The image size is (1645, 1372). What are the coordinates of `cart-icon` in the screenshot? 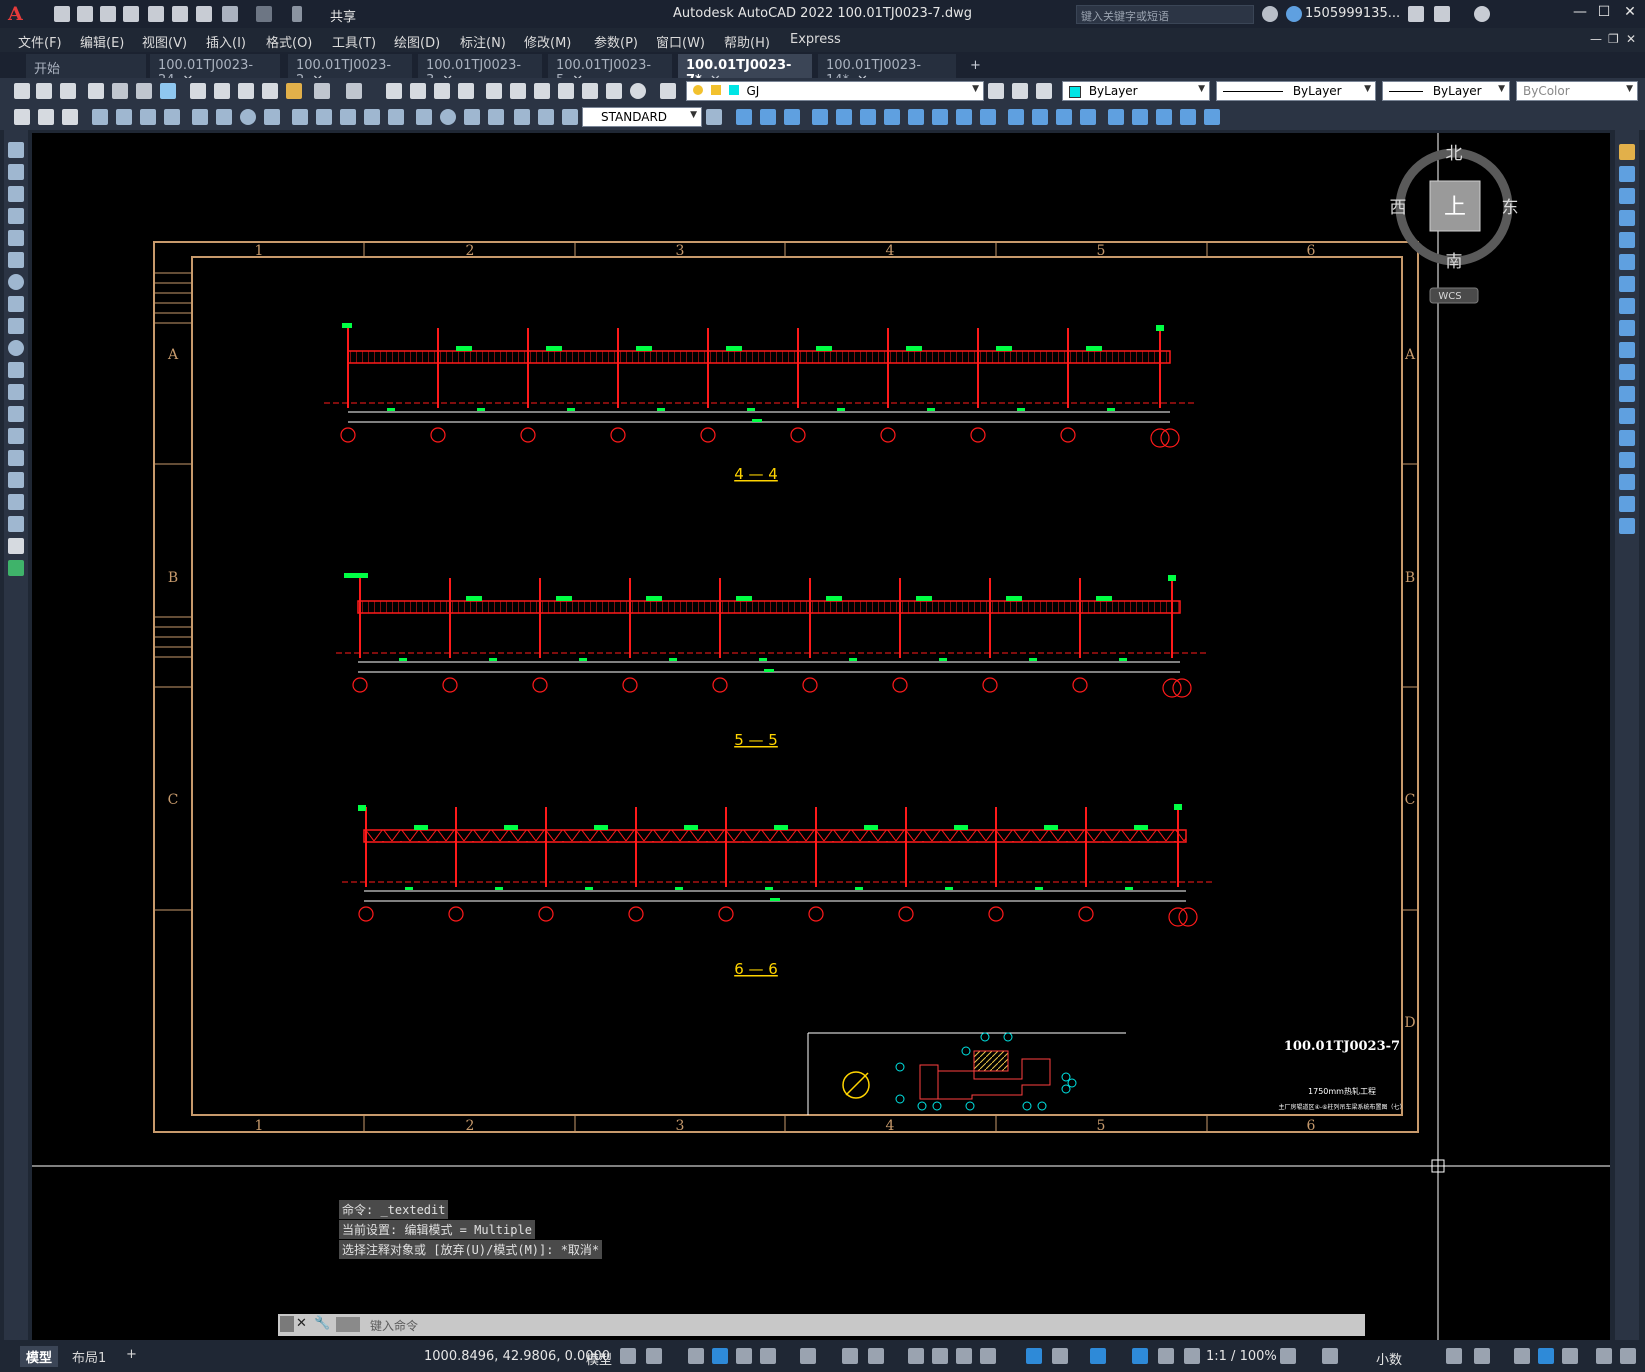 It's located at (1416, 14).